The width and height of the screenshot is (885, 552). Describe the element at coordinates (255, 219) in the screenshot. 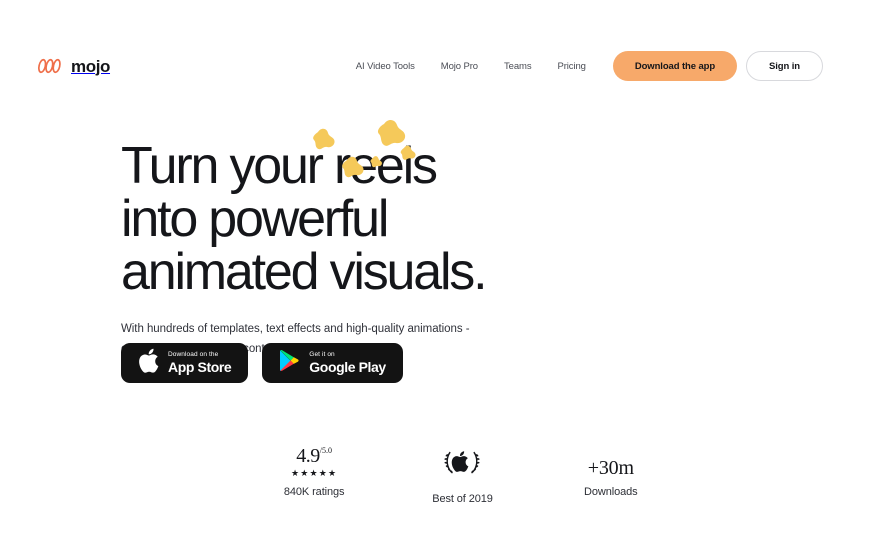

I see `headline-line-2: into powerful` at that location.